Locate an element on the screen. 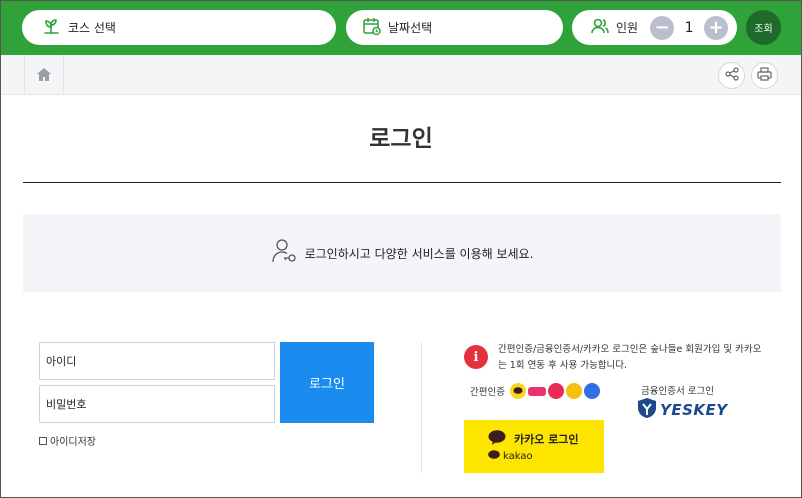 Image resolution: width=802 pixels, height=498 pixels. people-selector: 인원 − 1 + is located at coordinates (654, 27).